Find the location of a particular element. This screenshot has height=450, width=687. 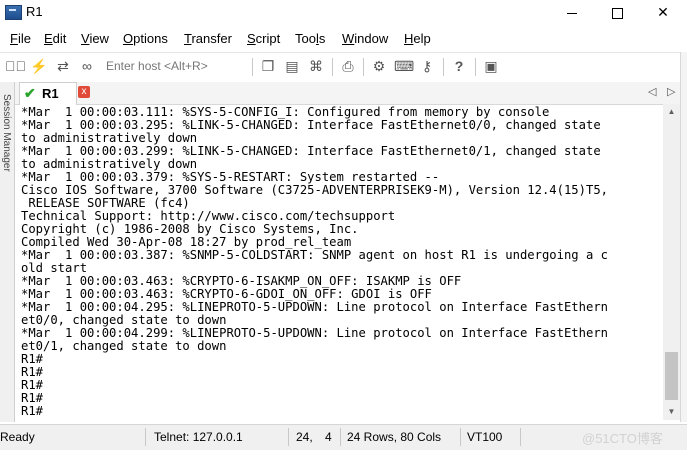

menu-file: File is located at coordinates (20, 38).